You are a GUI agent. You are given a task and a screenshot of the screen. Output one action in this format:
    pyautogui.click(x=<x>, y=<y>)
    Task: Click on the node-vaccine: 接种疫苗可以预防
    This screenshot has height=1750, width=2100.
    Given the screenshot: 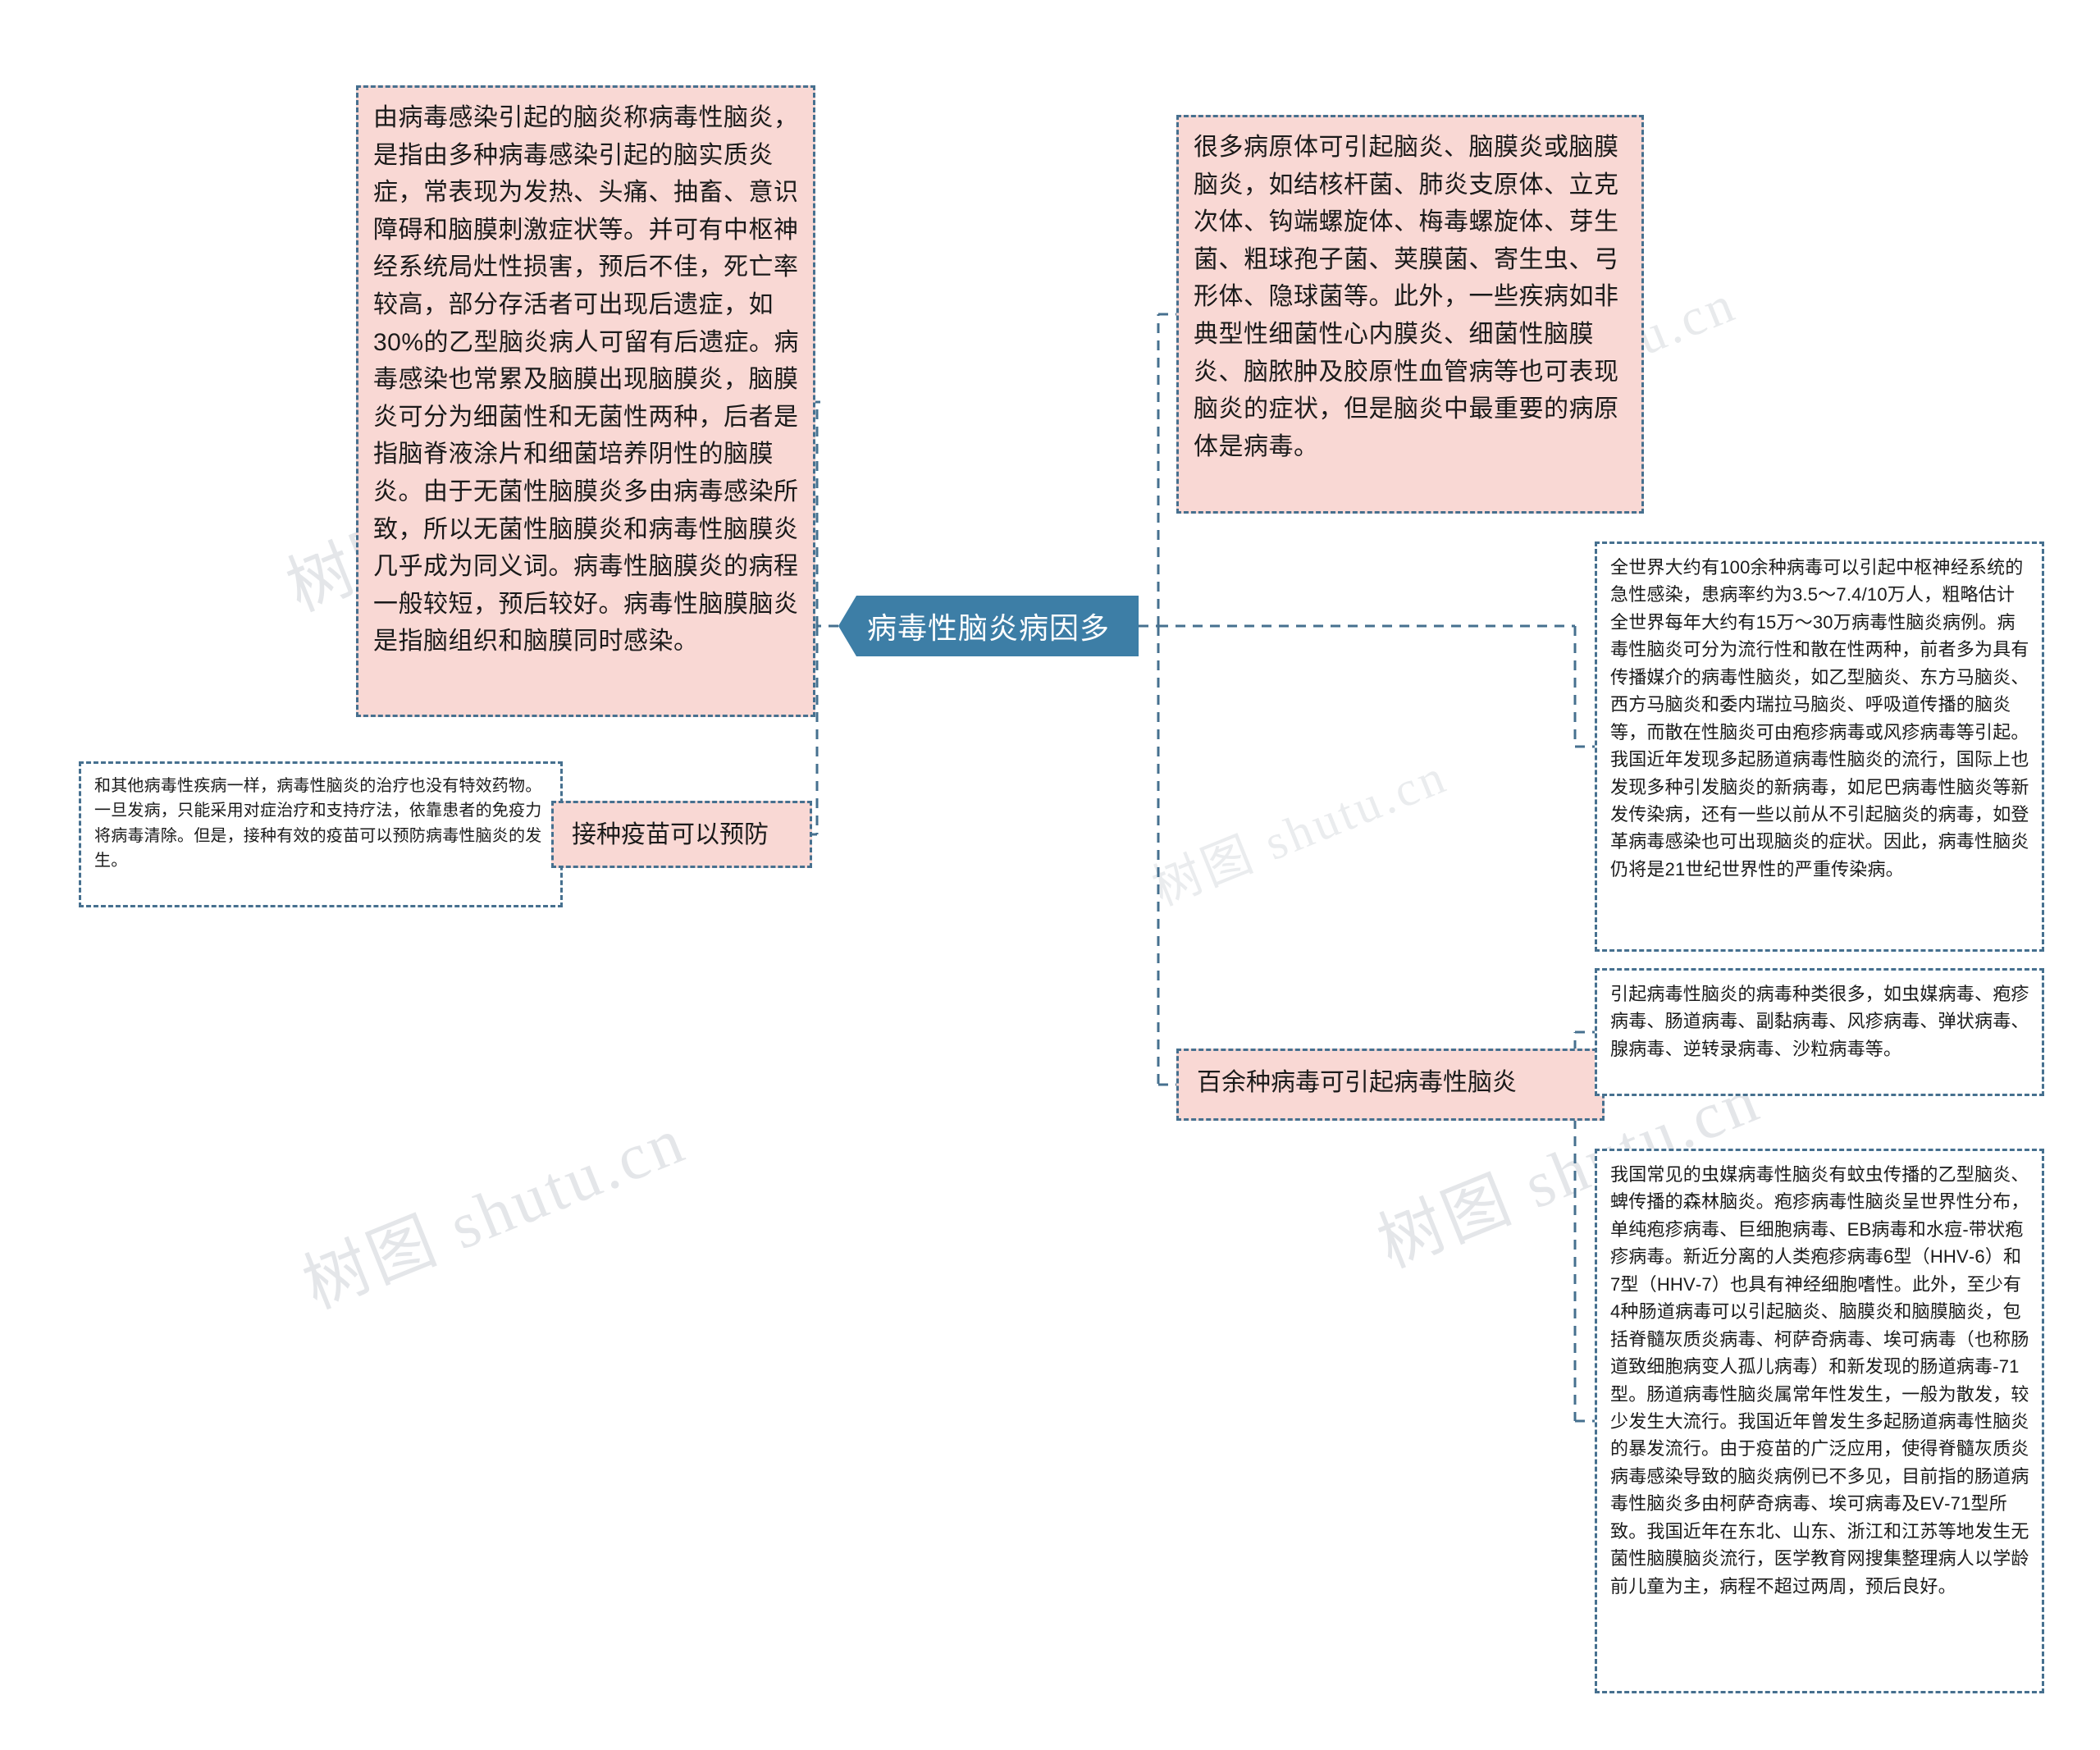 What is the action you would take?
    pyautogui.click(x=682, y=834)
    